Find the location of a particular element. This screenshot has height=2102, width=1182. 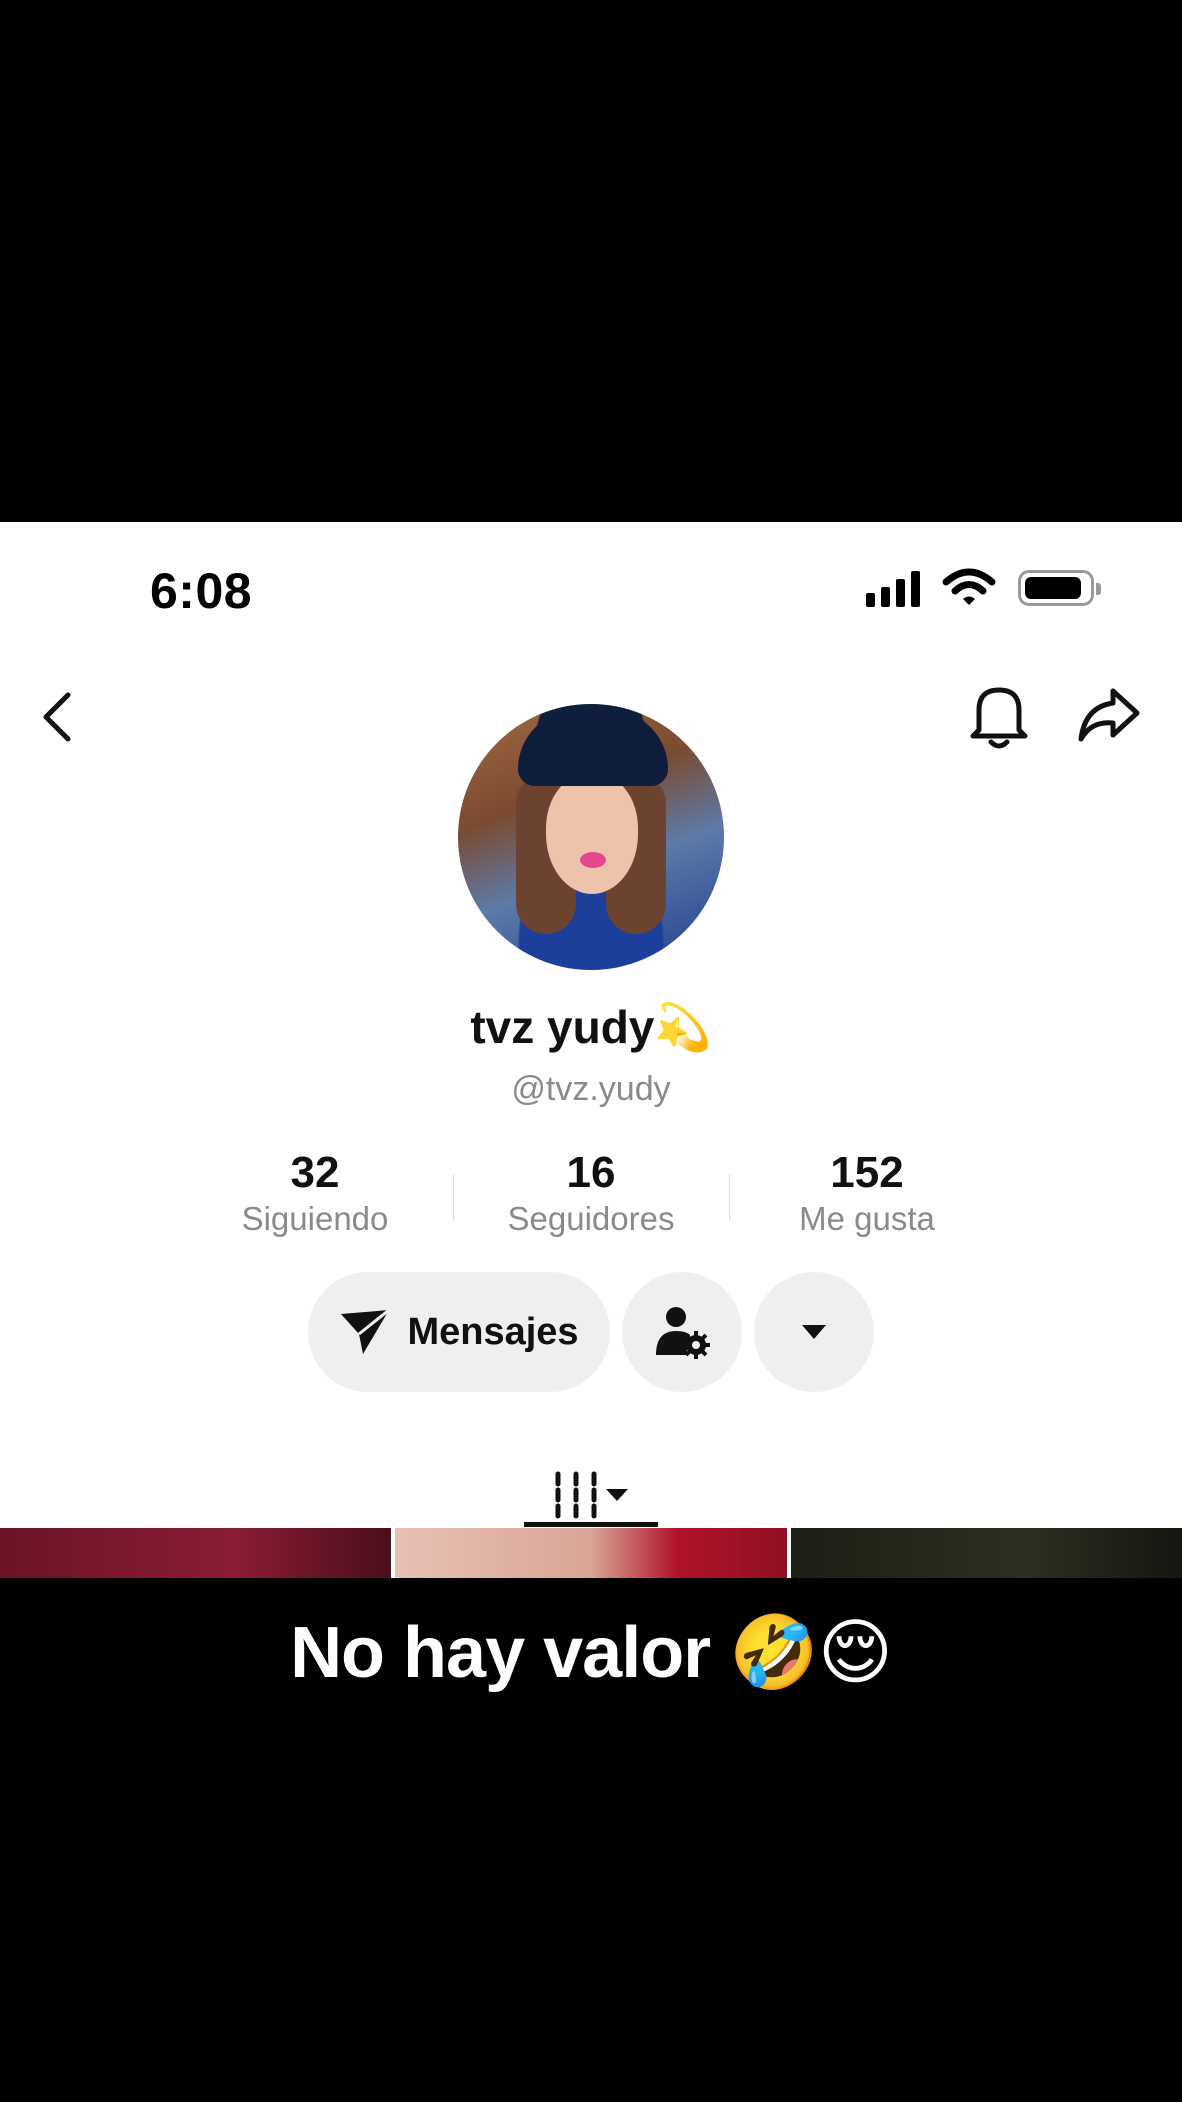

stat-followers: 16 Seguidores is located at coordinates (591, 1193).